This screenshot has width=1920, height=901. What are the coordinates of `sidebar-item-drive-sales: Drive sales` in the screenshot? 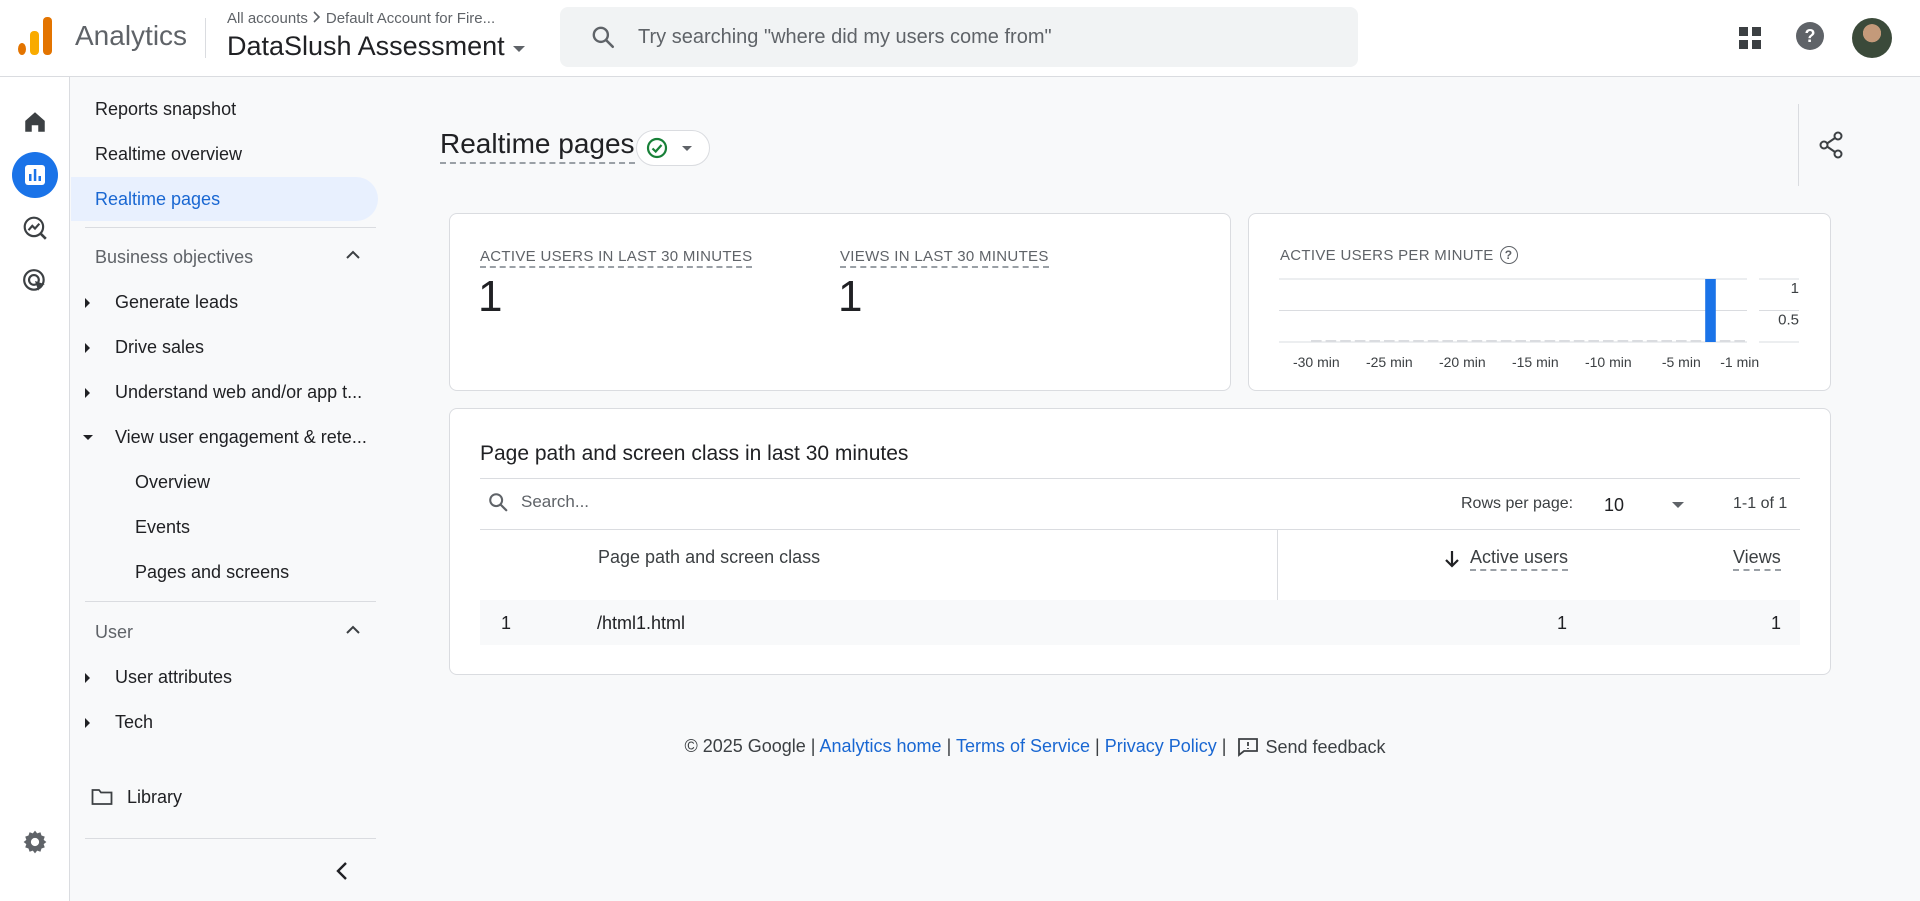 It's located at (224, 347).